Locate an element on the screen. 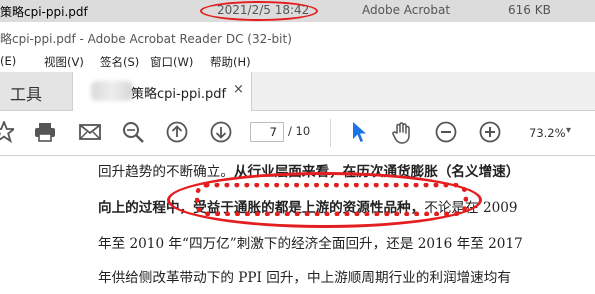  star-icon is located at coordinates (8, 133).